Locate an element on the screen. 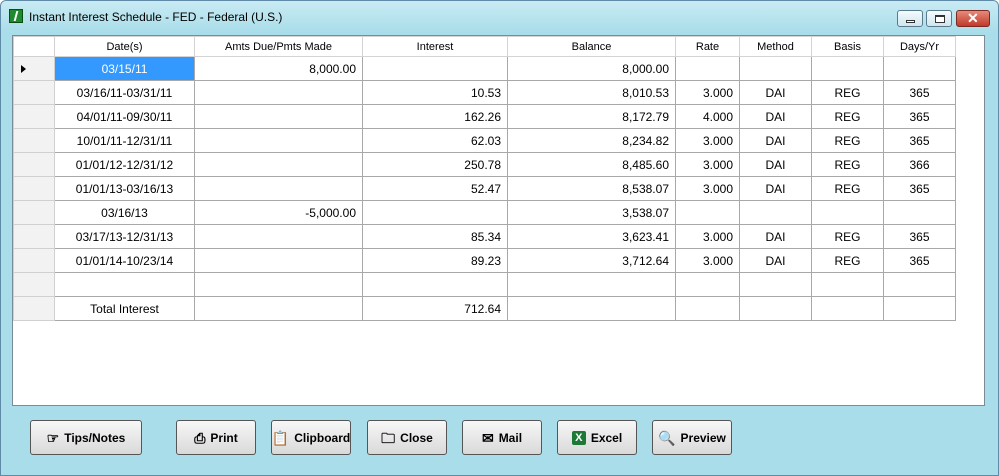  date-cell: 03/16/11-03/31/11 is located at coordinates (124, 92).